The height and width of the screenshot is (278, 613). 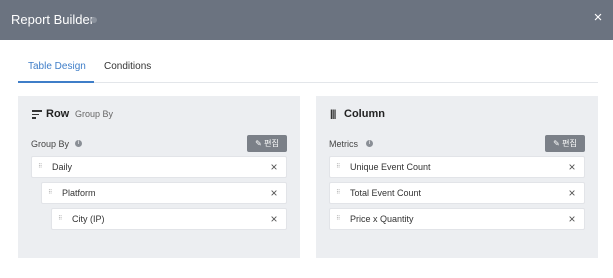 What do you see at coordinates (364, 114) in the screenshot?
I see `column-panel-title: Column` at bounding box center [364, 114].